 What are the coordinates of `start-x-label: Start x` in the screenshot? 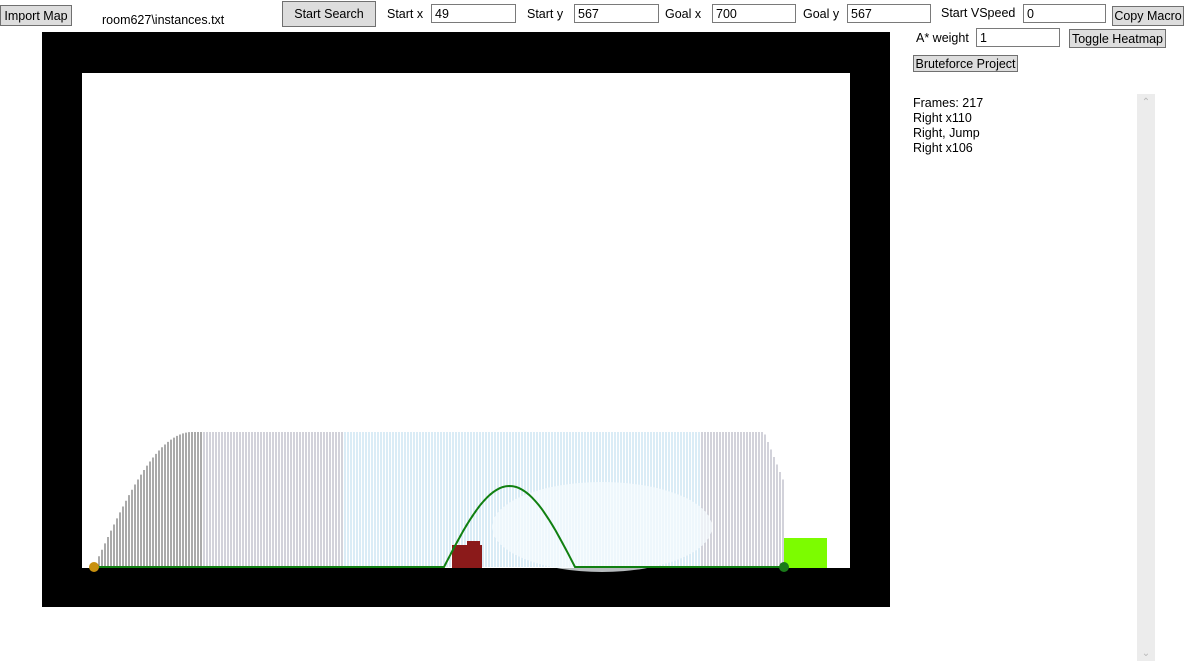 It's located at (405, 14).